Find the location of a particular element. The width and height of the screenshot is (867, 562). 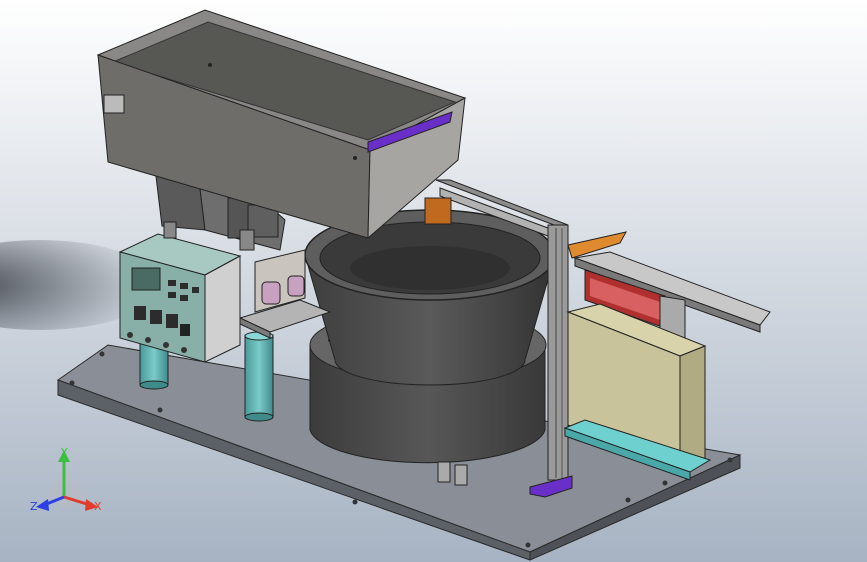

z-axis-label: Z is located at coordinates (34, 506).